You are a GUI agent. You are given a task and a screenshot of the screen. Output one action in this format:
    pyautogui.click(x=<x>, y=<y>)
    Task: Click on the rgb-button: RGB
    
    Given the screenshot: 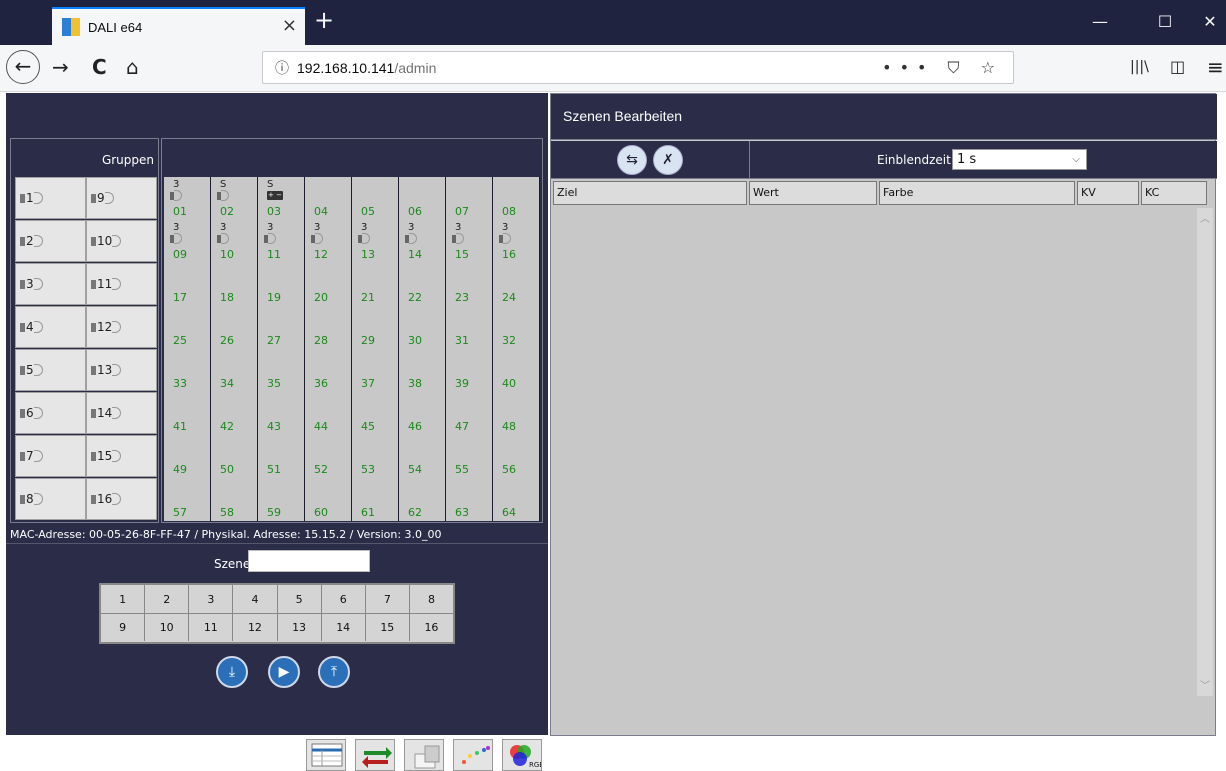 What is the action you would take?
    pyautogui.click(x=522, y=755)
    